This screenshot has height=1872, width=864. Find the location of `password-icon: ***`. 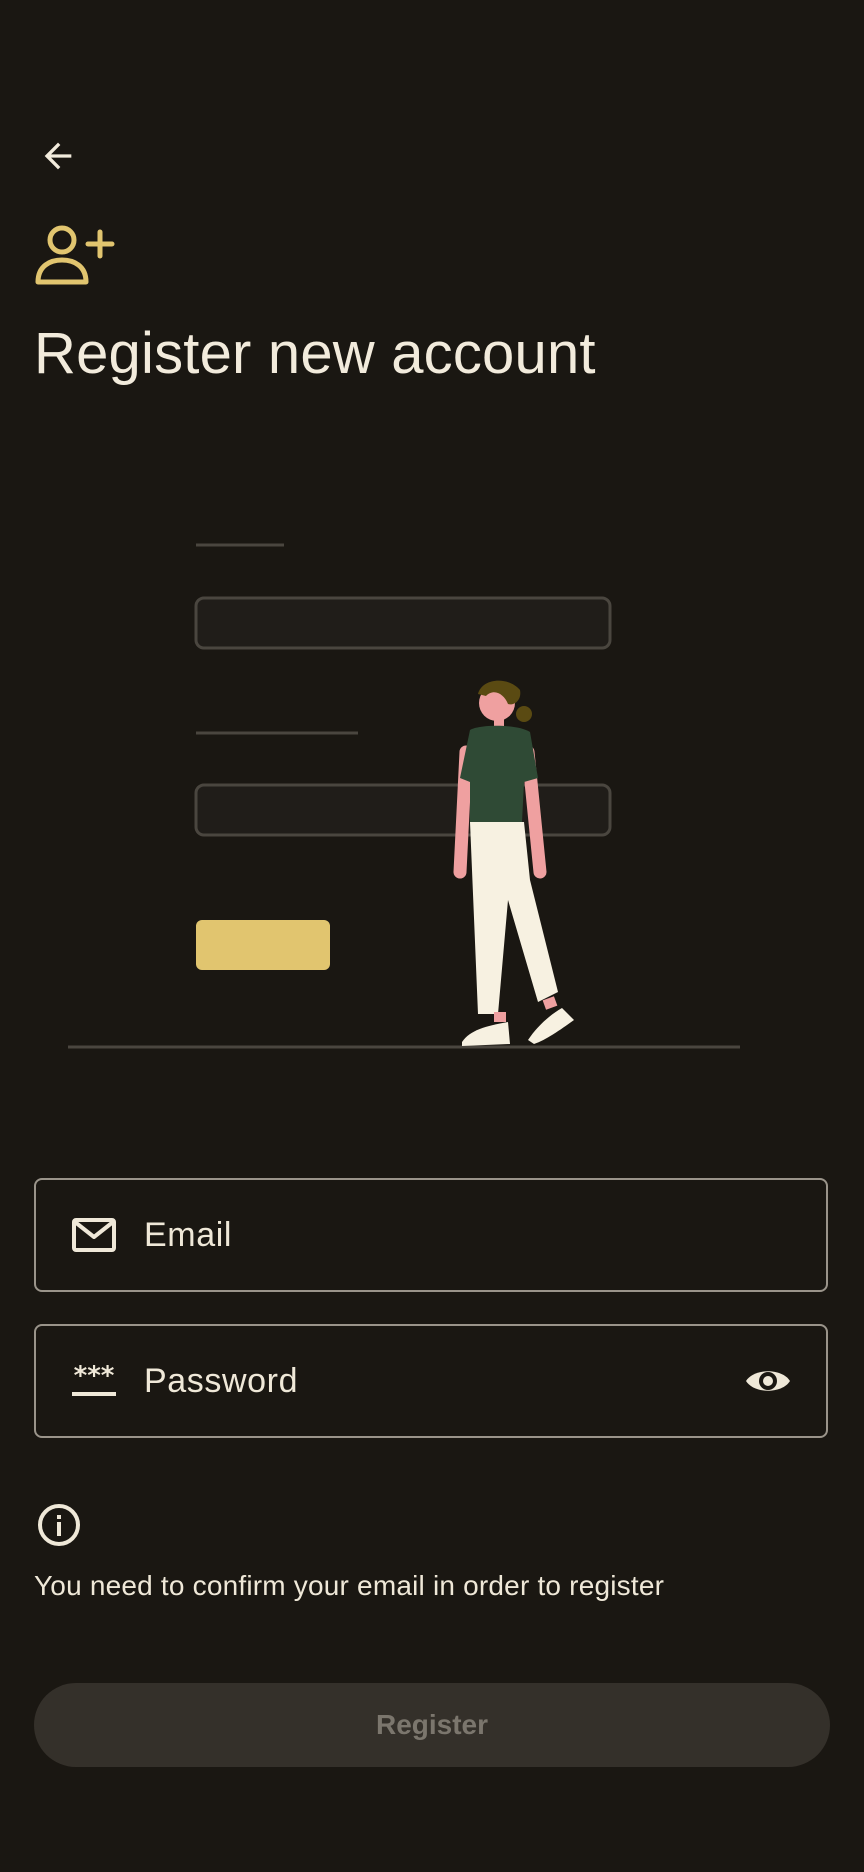

password-icon: *** is located at coordinates (94, 1381).